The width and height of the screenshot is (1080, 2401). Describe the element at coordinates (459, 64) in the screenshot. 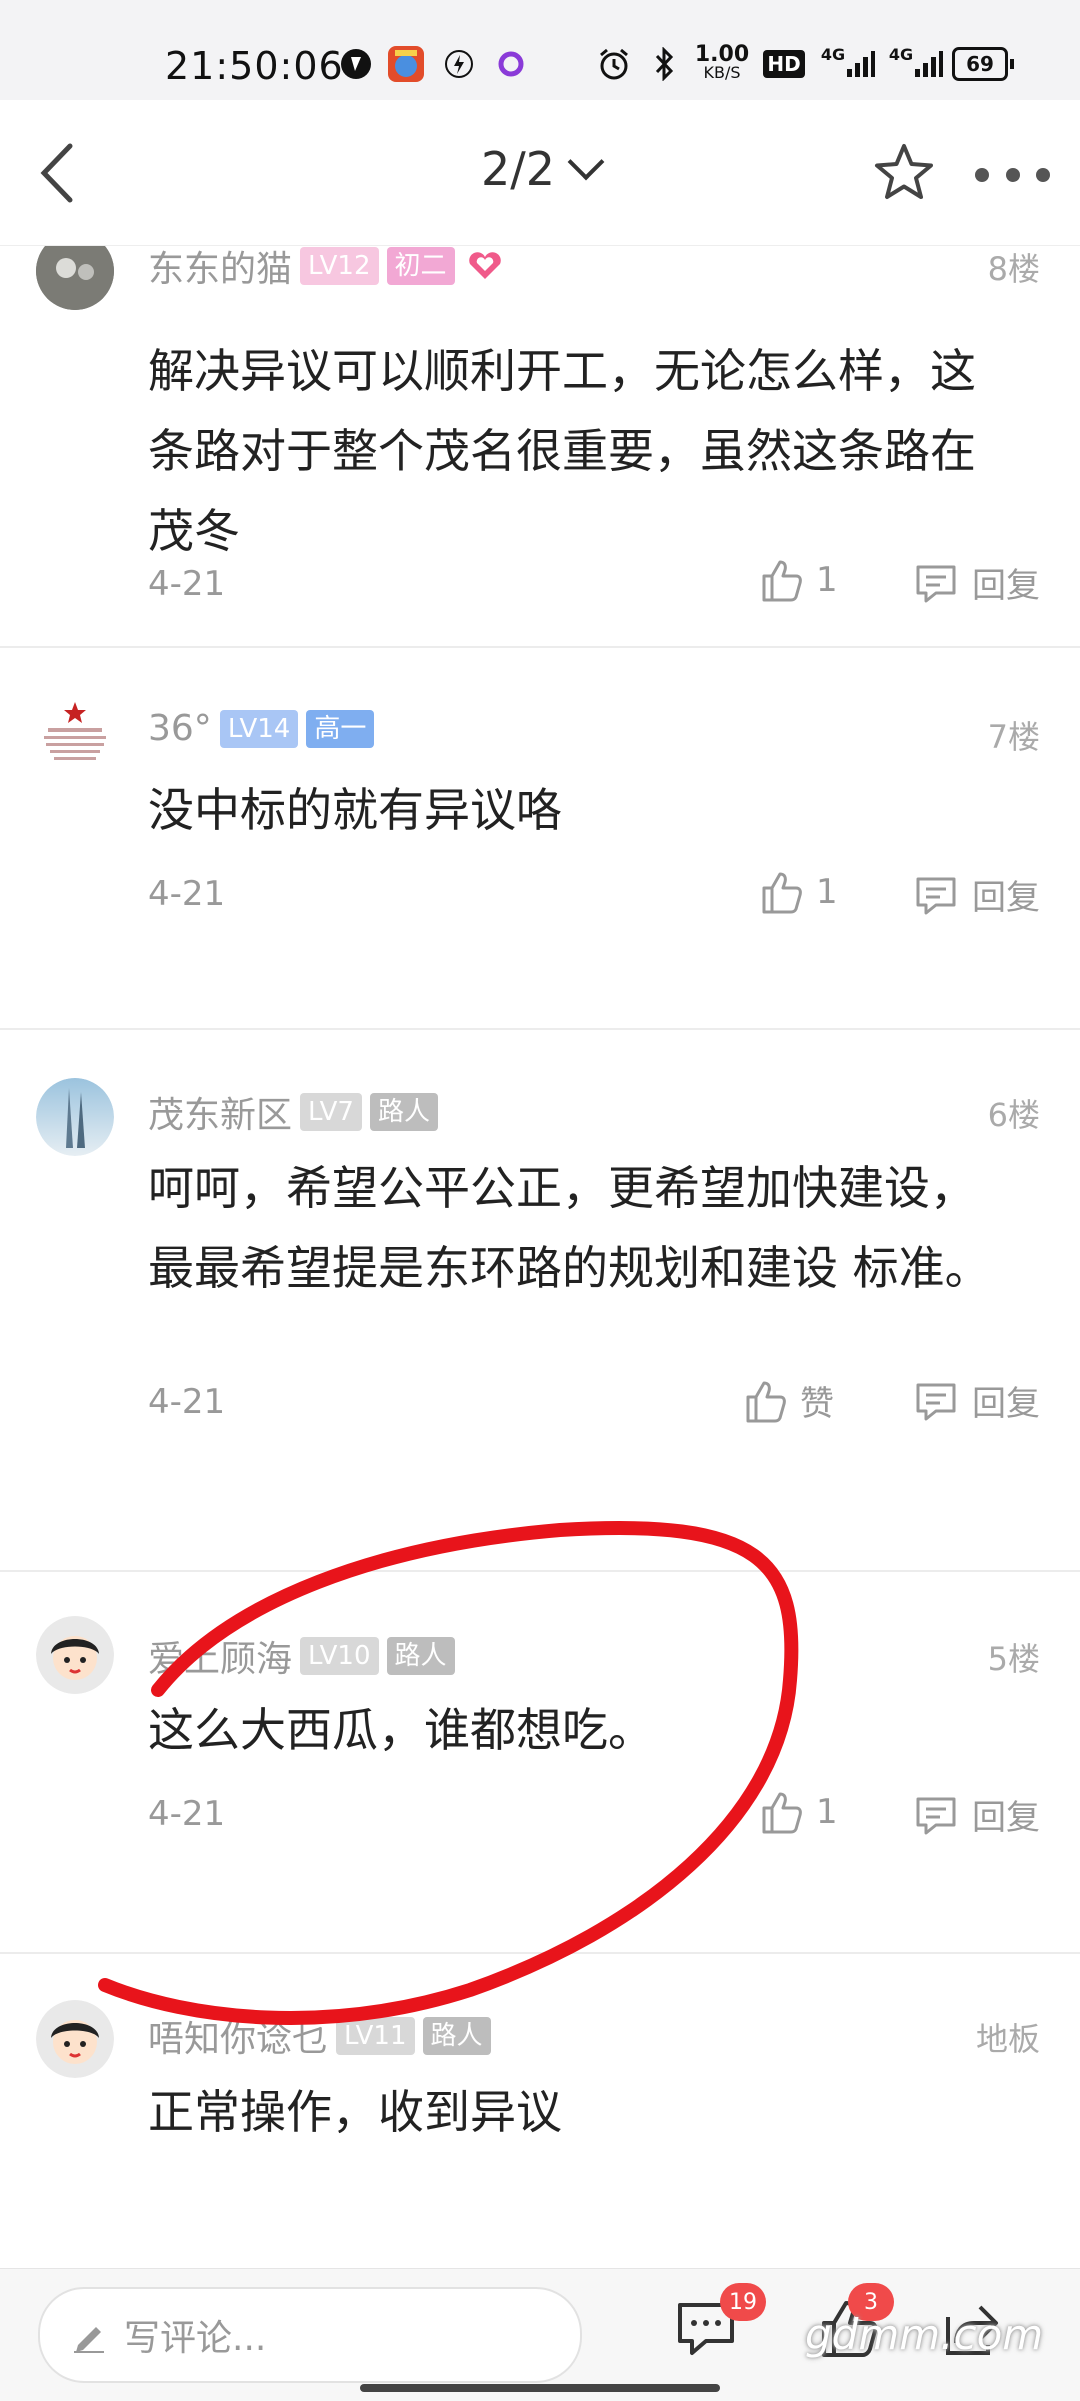

I see `charging-bolt-icon` at that location.